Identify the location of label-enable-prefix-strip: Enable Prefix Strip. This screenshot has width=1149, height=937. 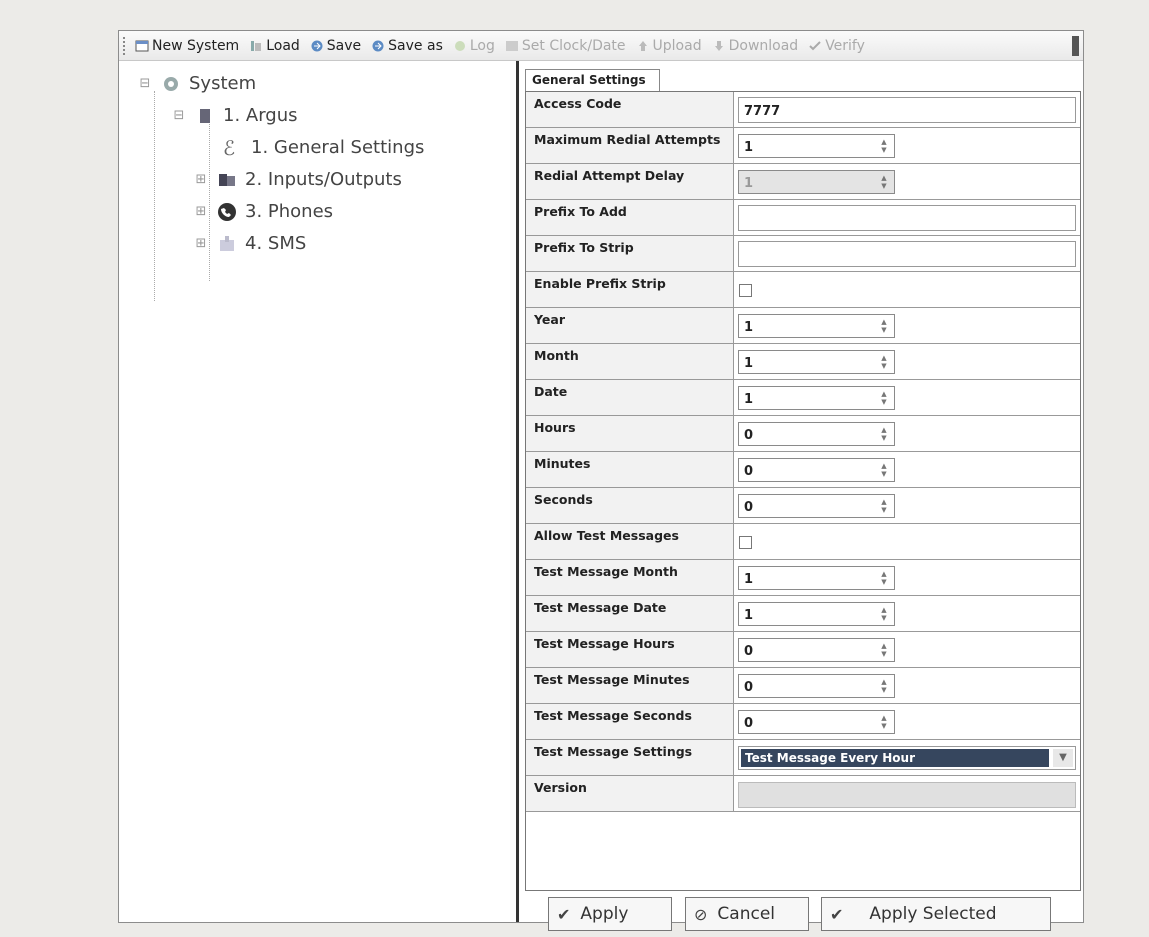
(630, 289).